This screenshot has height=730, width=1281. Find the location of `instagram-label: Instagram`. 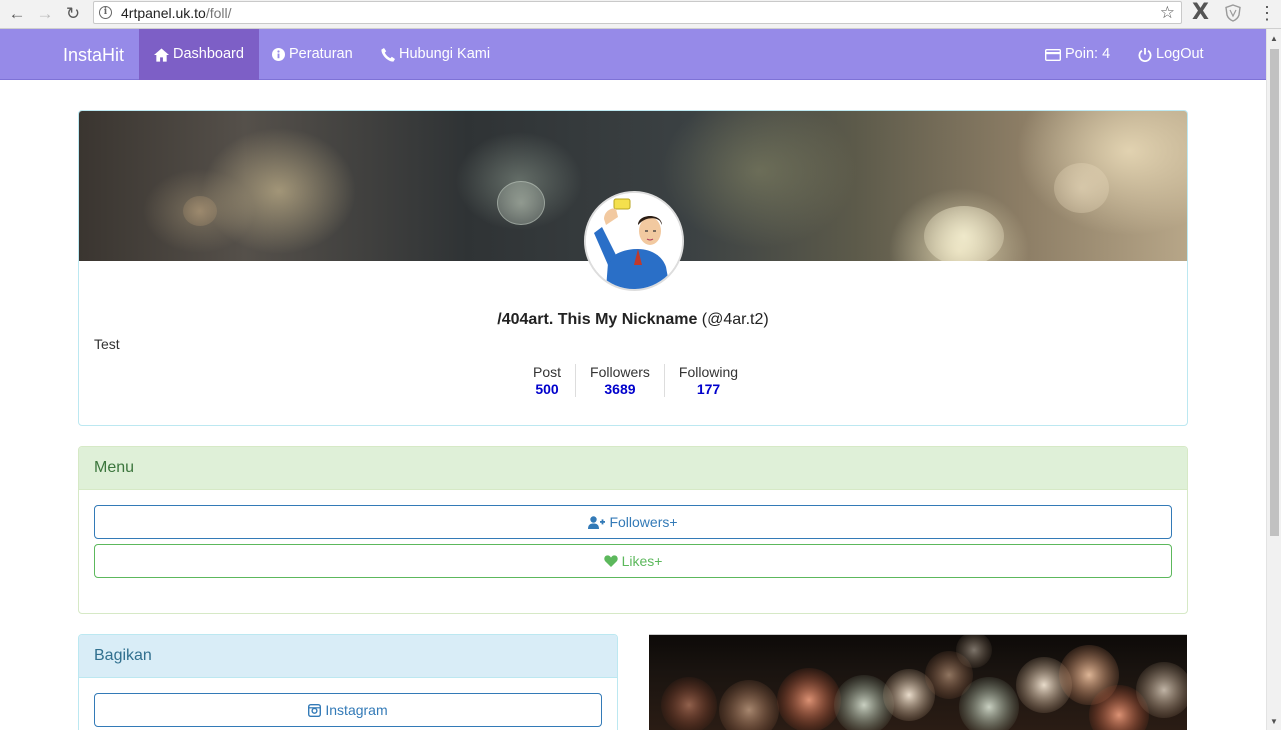

instagram-label: Instagram is located at coordinates (356, 710).